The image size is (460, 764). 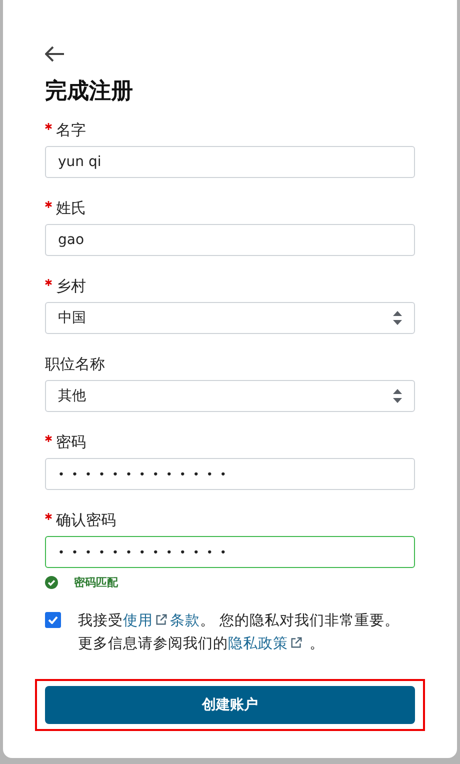 I want to click on create-account-button: 创建账户, so click(x=230, y=705).